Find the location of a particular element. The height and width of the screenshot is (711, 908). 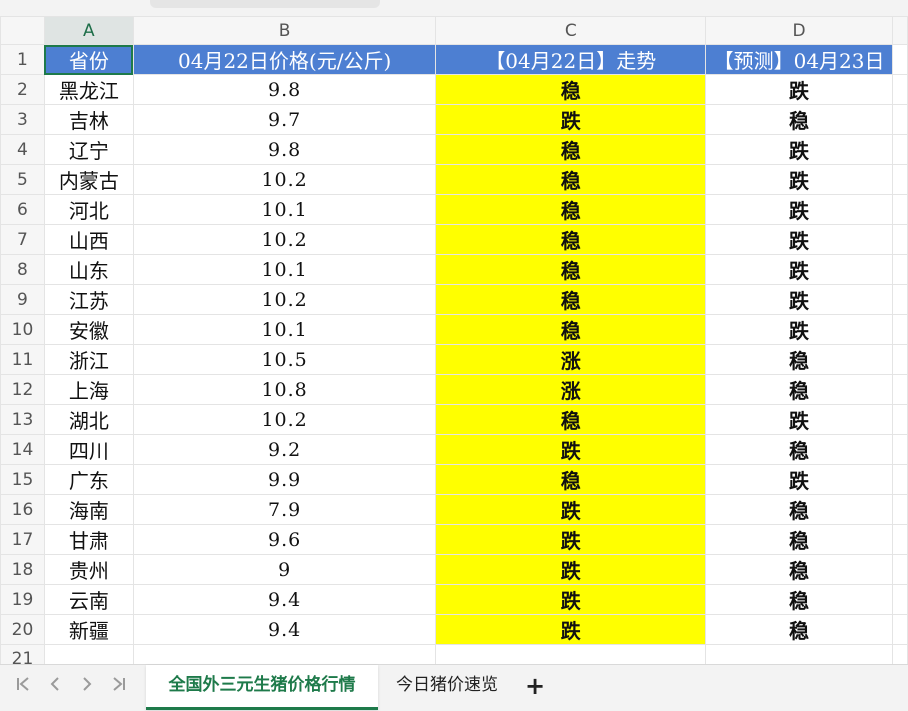

row-header: 10 is located at coordinates (22, 329).